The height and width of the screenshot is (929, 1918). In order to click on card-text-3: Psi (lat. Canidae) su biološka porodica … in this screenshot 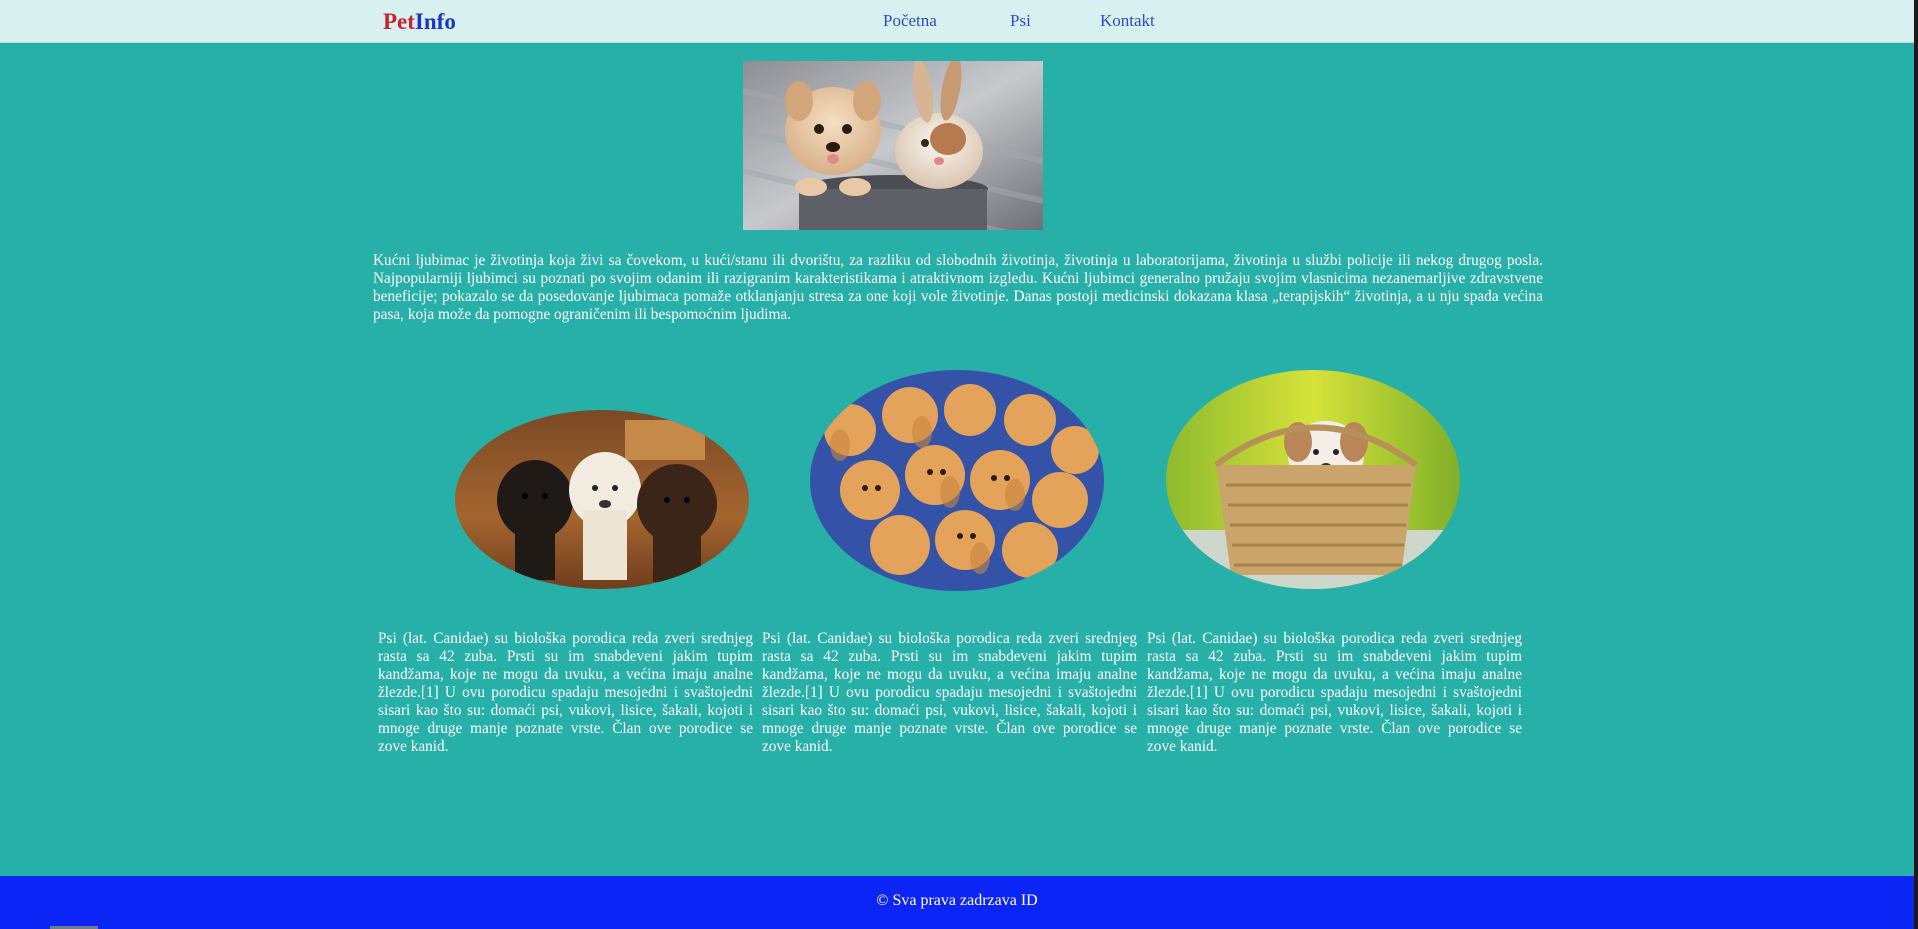, I will do `click(1334, 692)`.